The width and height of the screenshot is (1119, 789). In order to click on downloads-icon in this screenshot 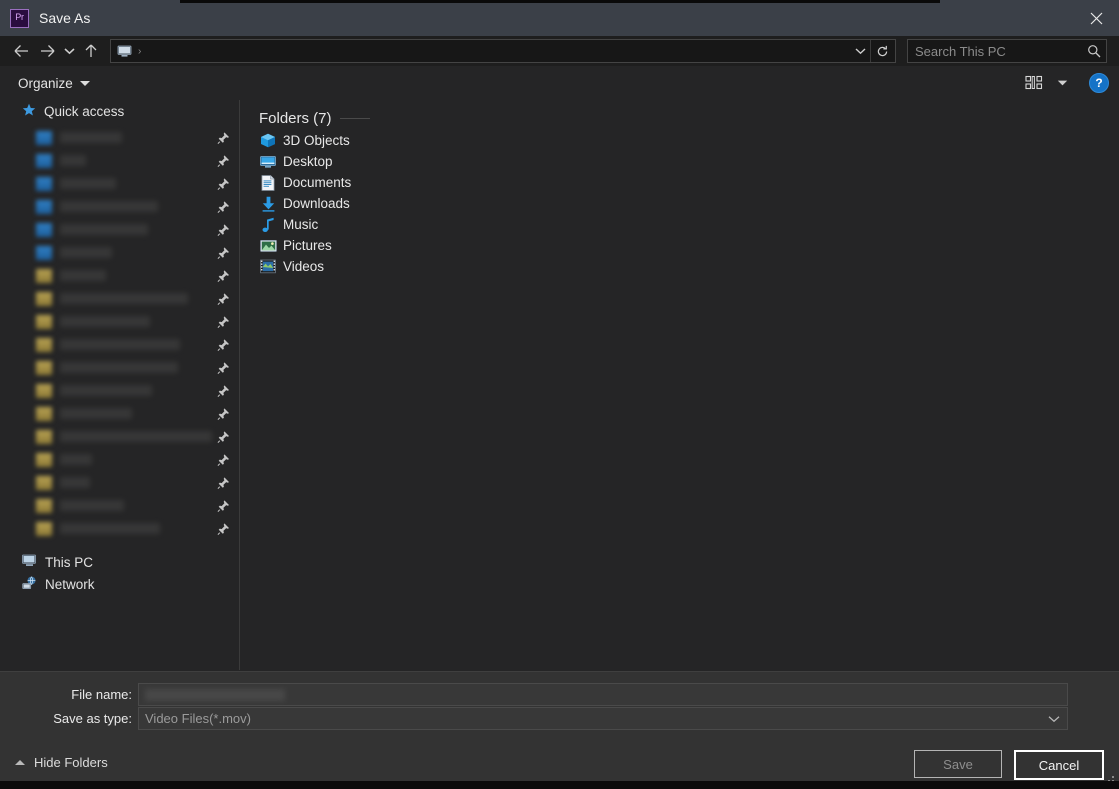, I will do `click(268, 204)`.